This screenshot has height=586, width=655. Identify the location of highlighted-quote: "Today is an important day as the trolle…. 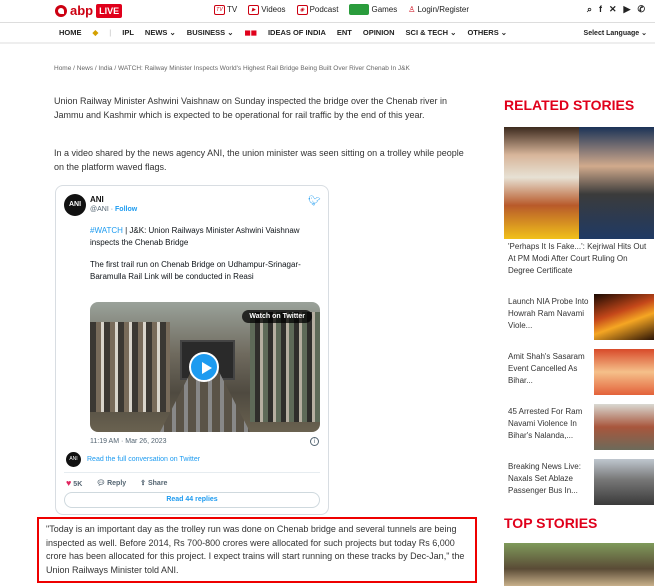
(257, 550).